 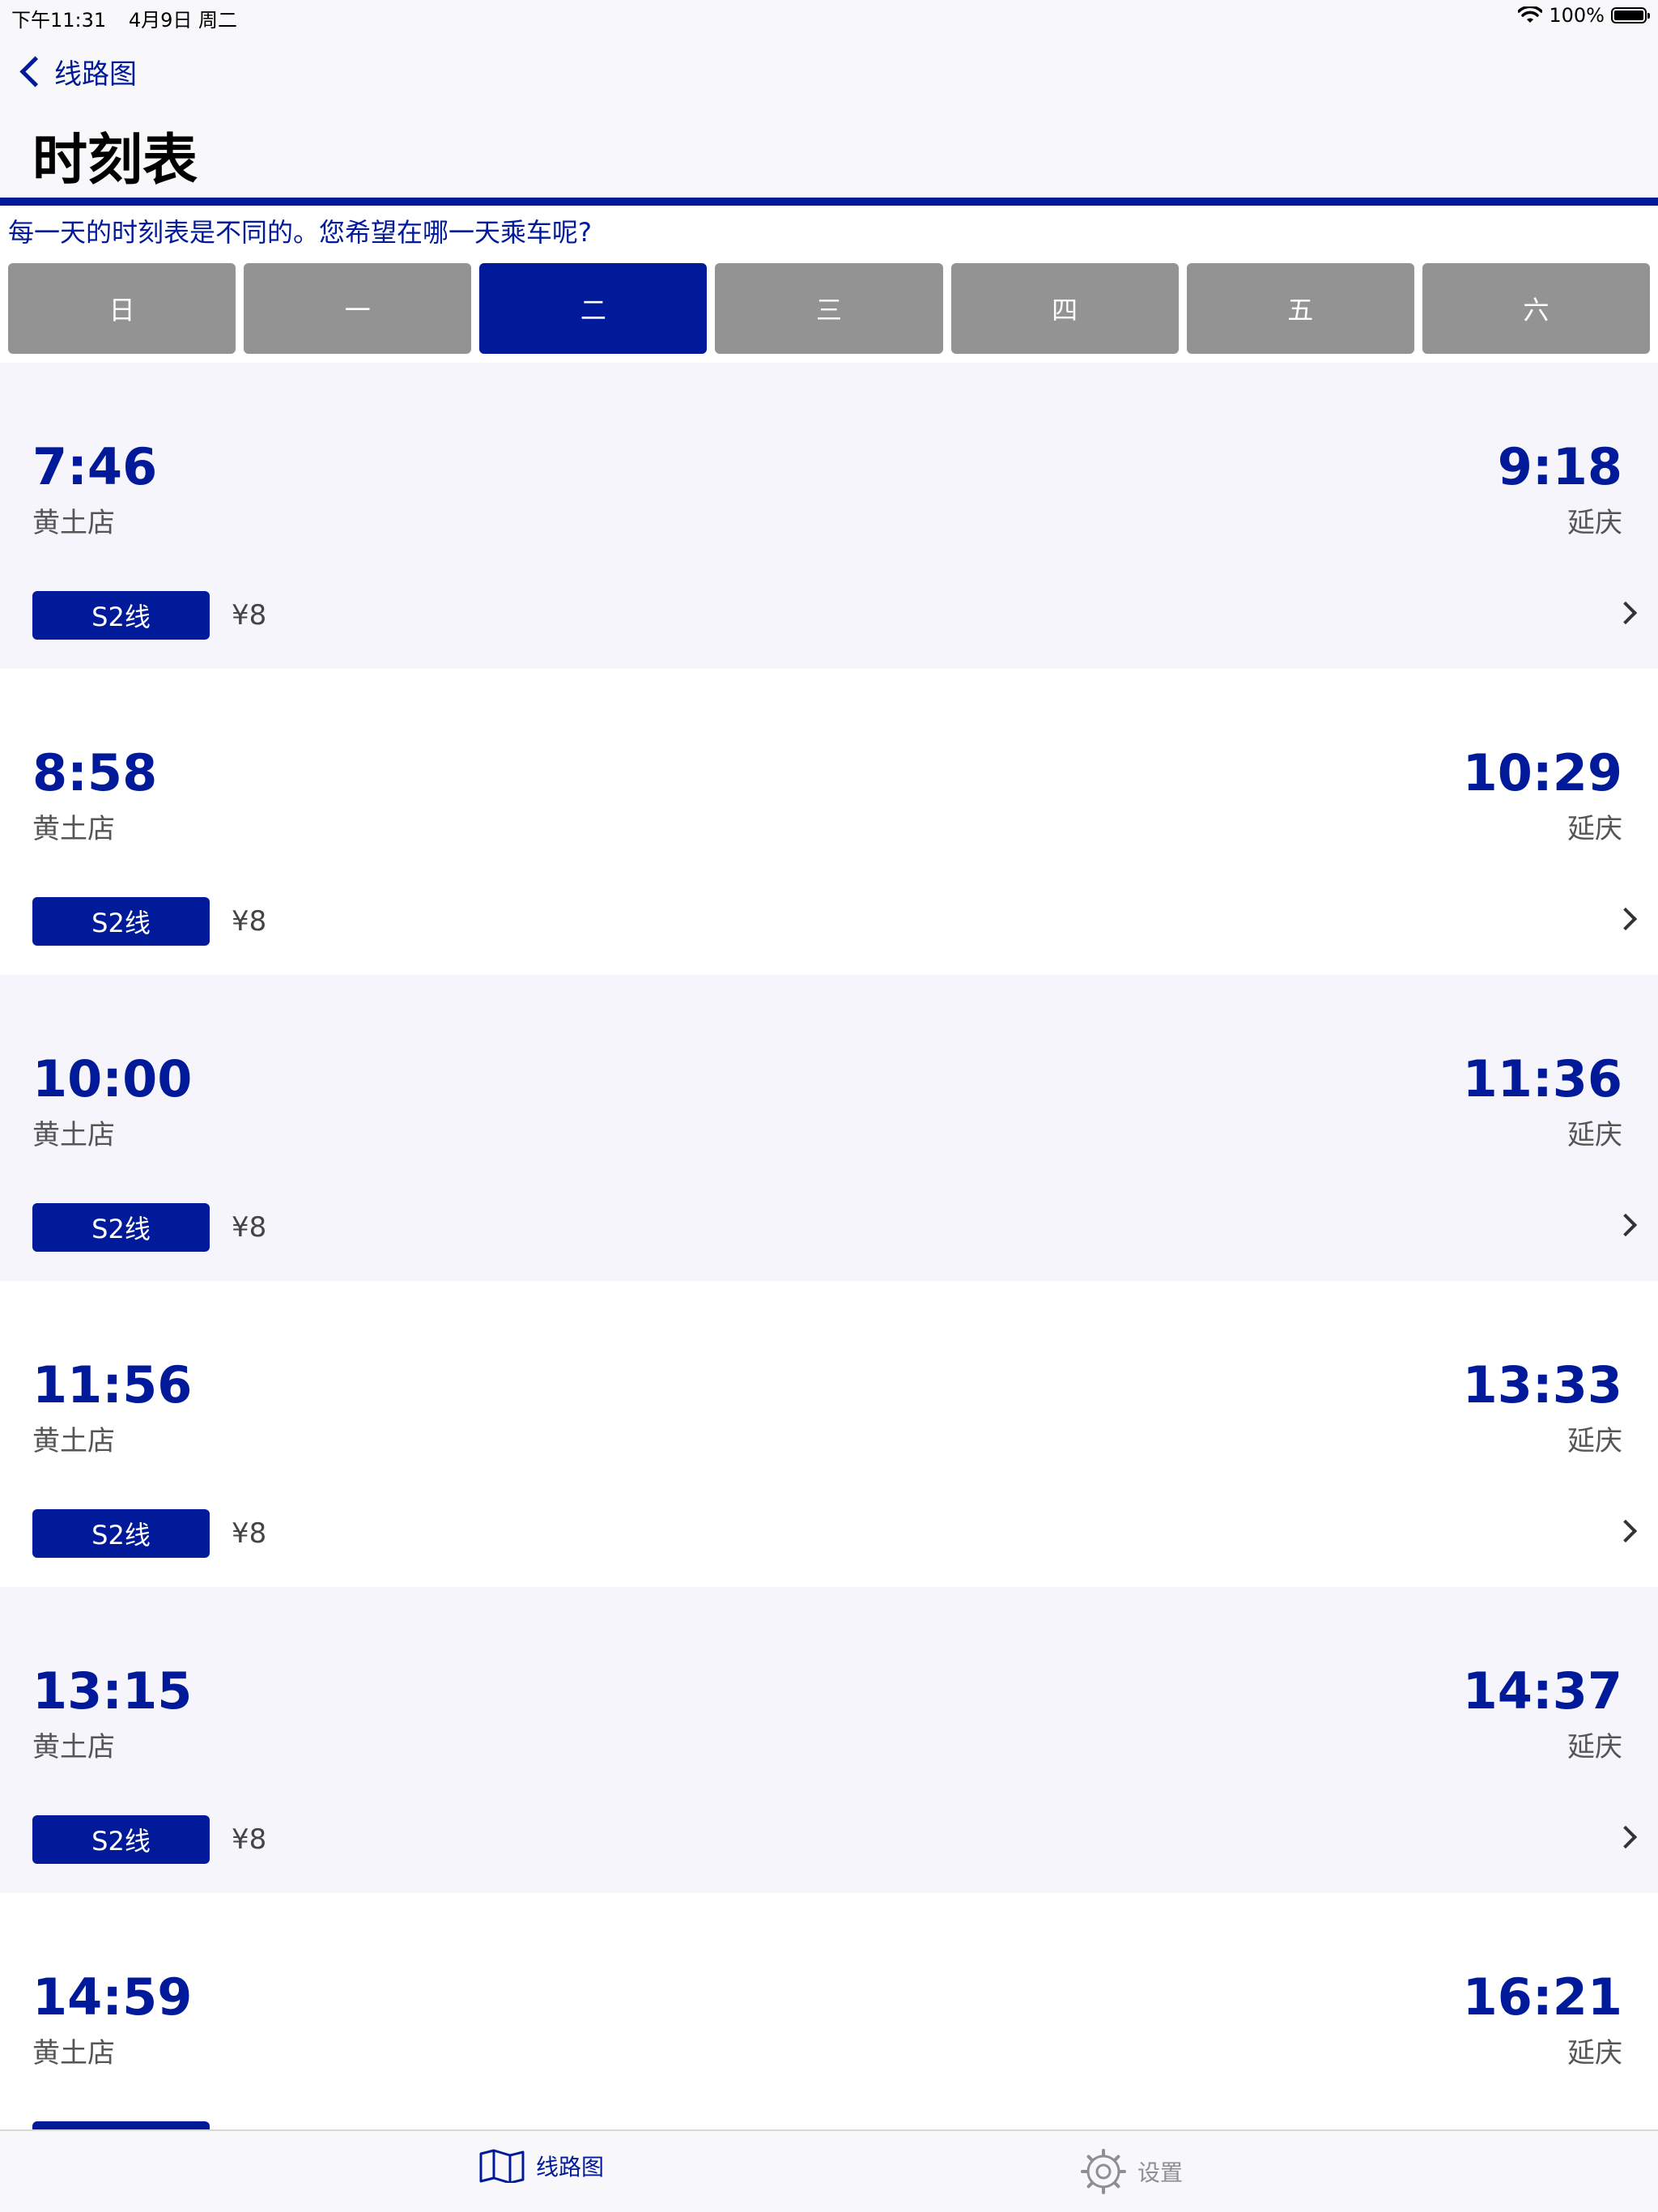 I want to click on battery-icon, so click(x=1630, y=15).